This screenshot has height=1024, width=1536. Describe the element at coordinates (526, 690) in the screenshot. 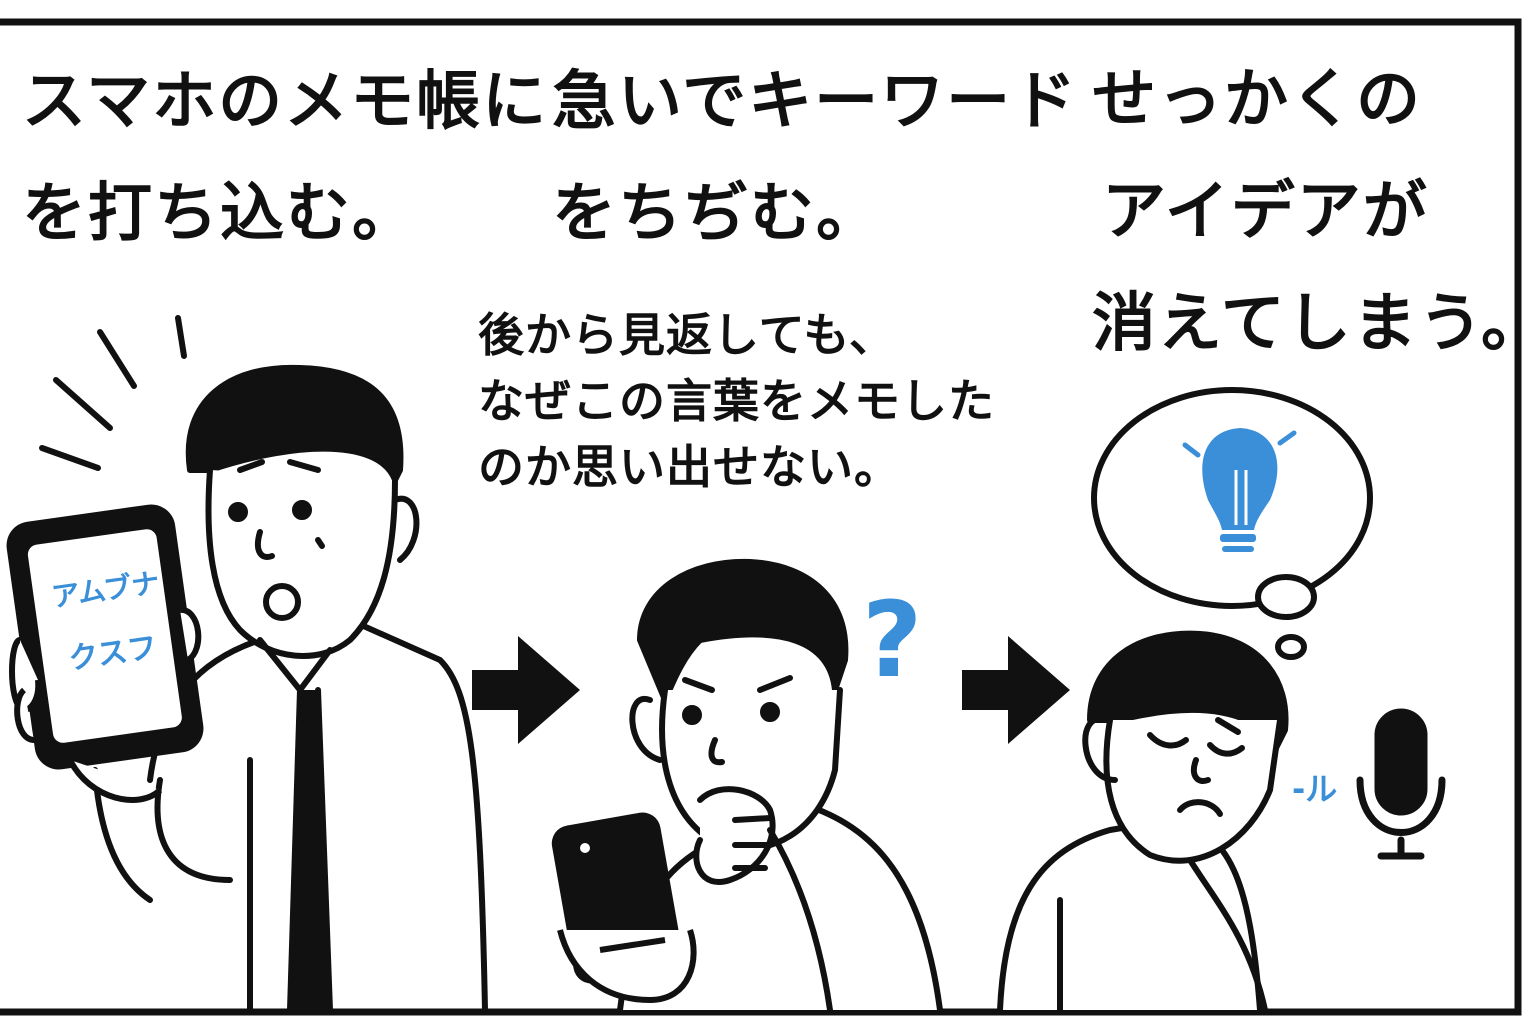

I see `arrow-right-icon` at that location.